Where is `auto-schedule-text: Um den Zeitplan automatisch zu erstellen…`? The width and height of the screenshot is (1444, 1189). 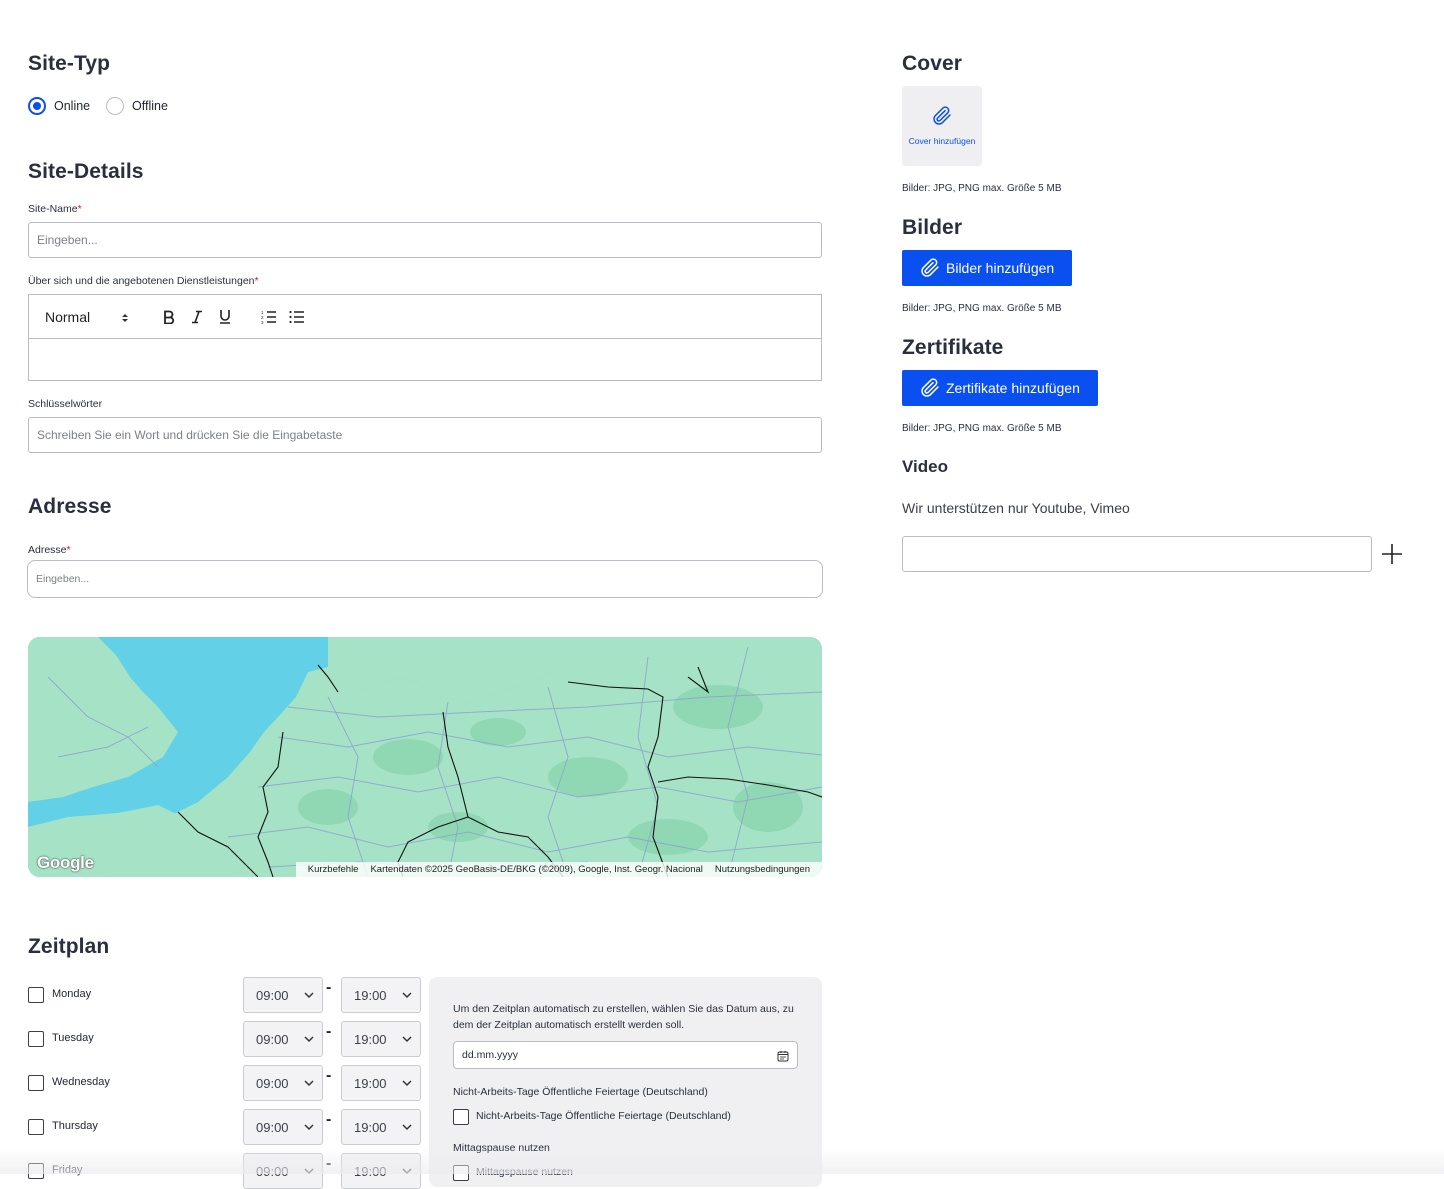 auto-schedule-text: Um den Zeitplan automatisch zu erstellen… is located at coordinates (623, 1017).